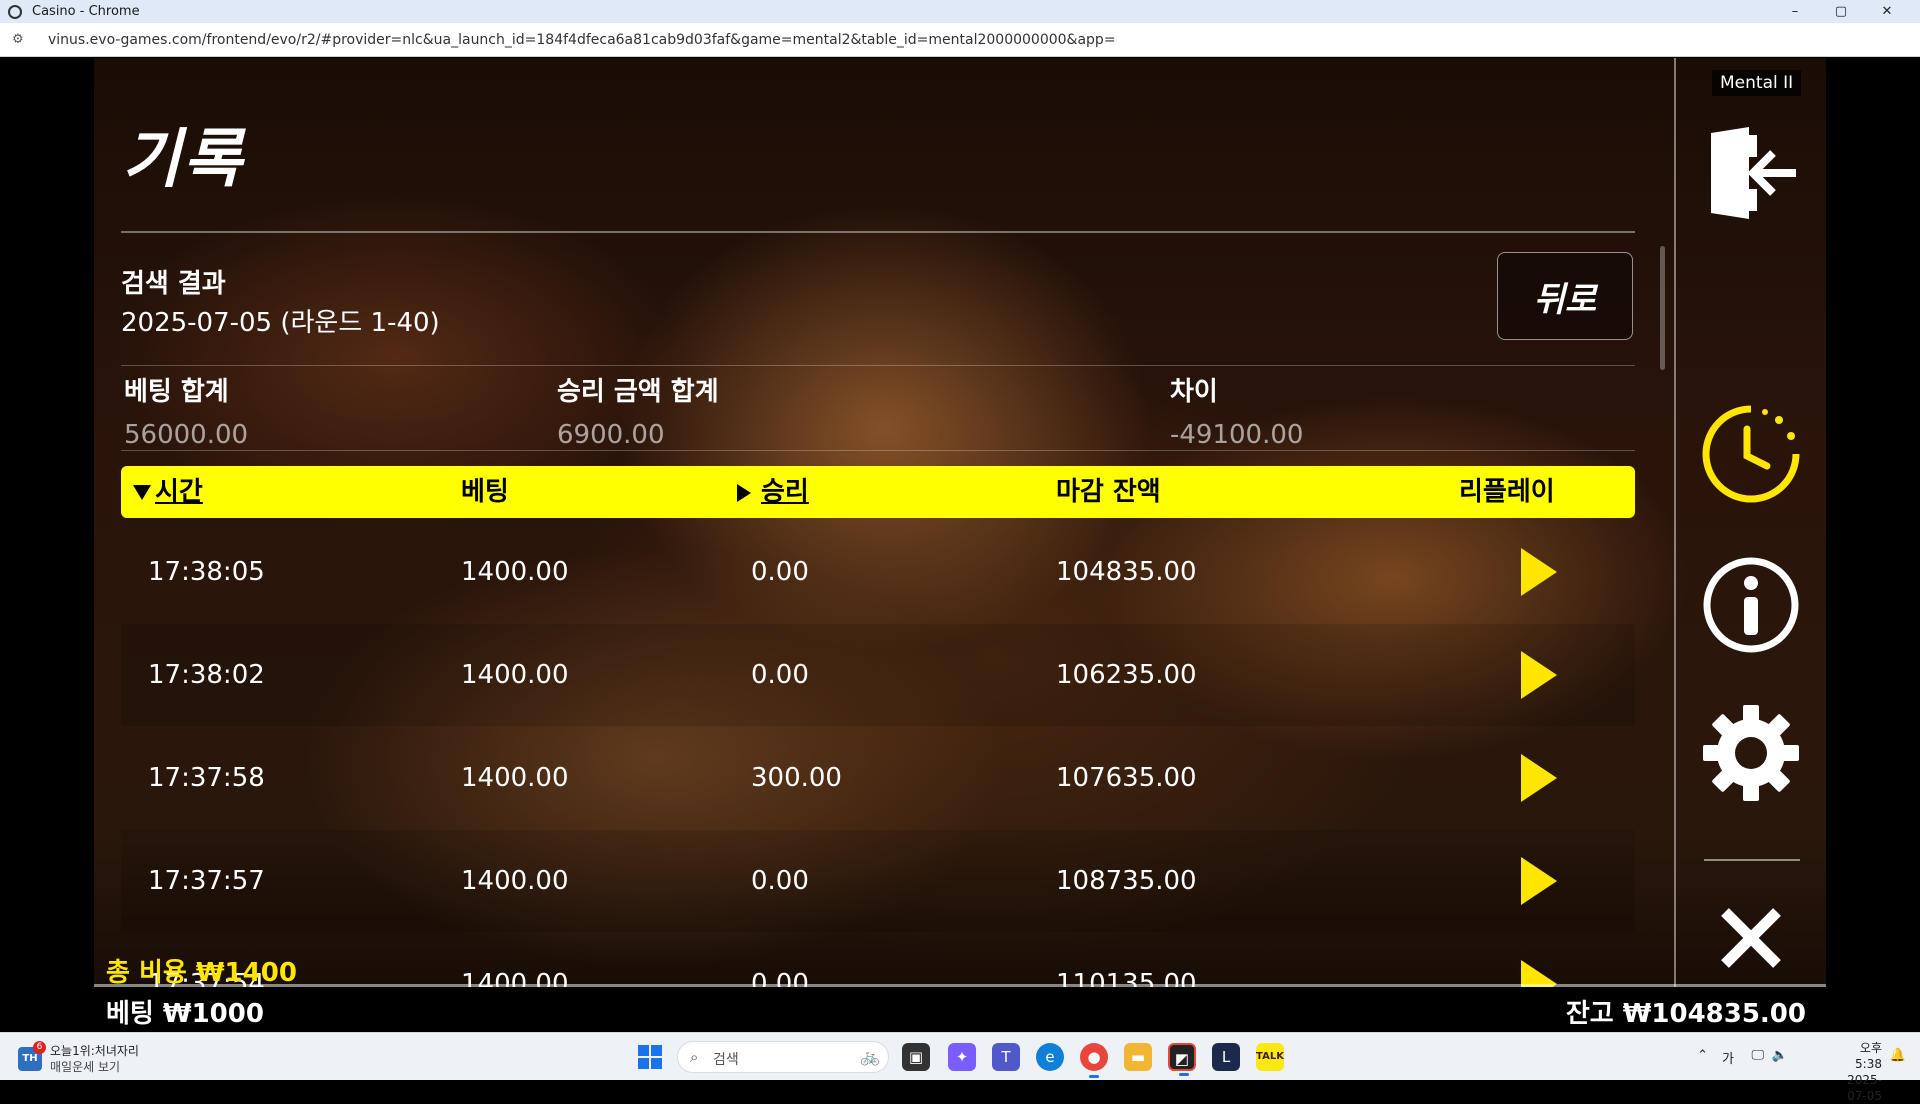 Image resolution: width=1920 pixels, height=1104 pixels. I want to click on difference-summary: 차이 -49100.00, so click(1236, 410).